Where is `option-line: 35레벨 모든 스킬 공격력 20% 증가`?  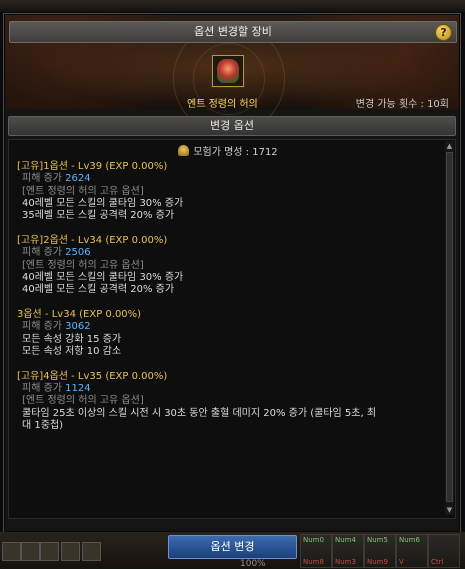 option-line: 35레벨 모든 스킬 공격력 20% 증가 is located at coordinates (98, 216).